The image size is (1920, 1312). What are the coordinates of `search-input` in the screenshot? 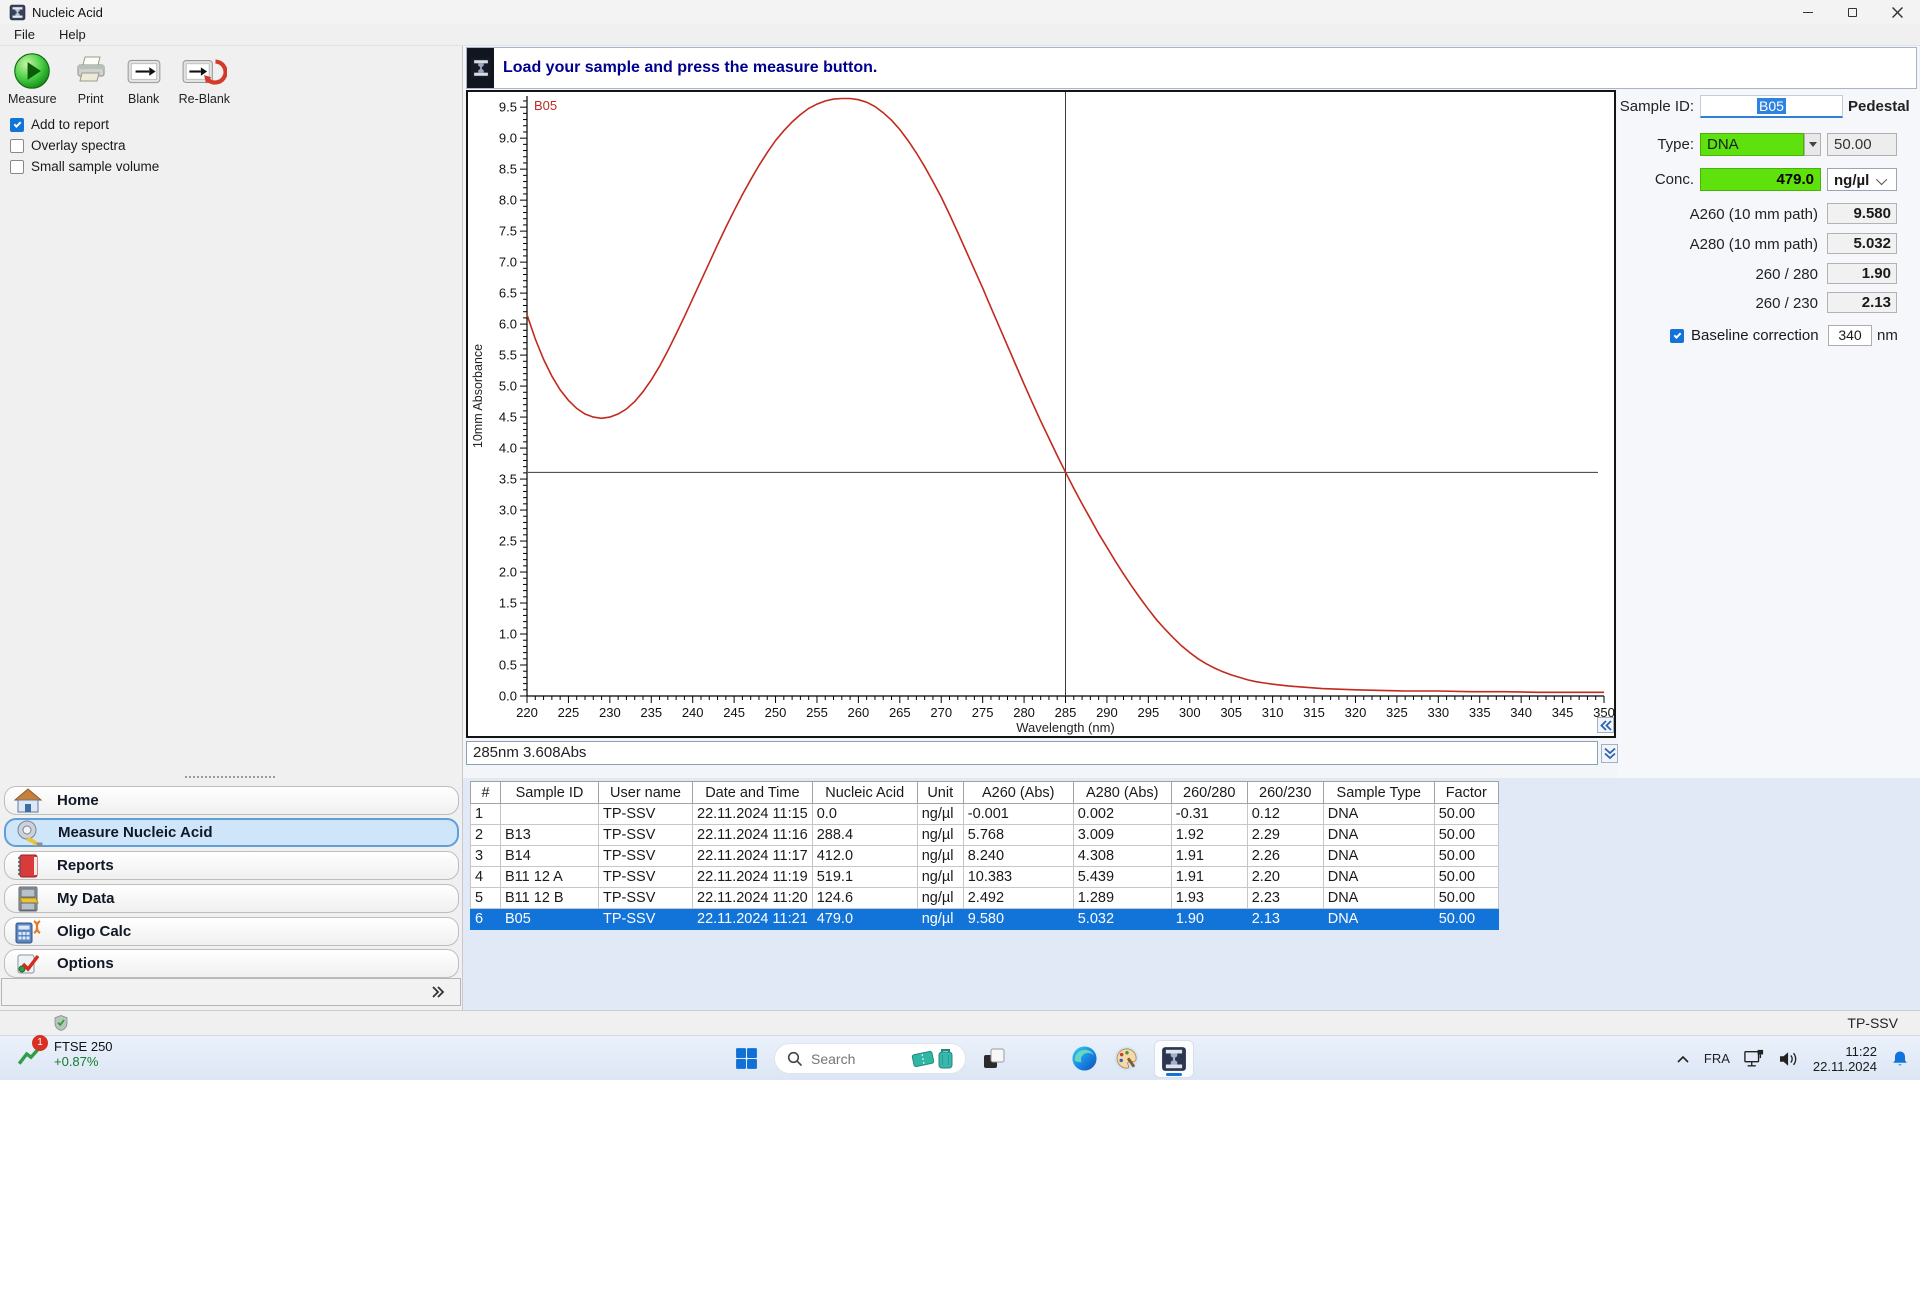 It's located at (857, 1058).